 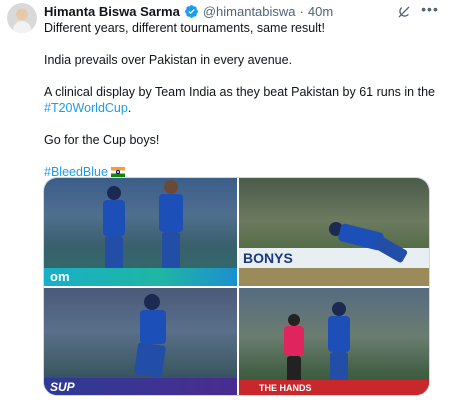 What do you see at coordinates (86, 108) in the screenshot?
I see `hashtag-t20worldcup: #T20WorldCup` at bounding box center [86, 108].